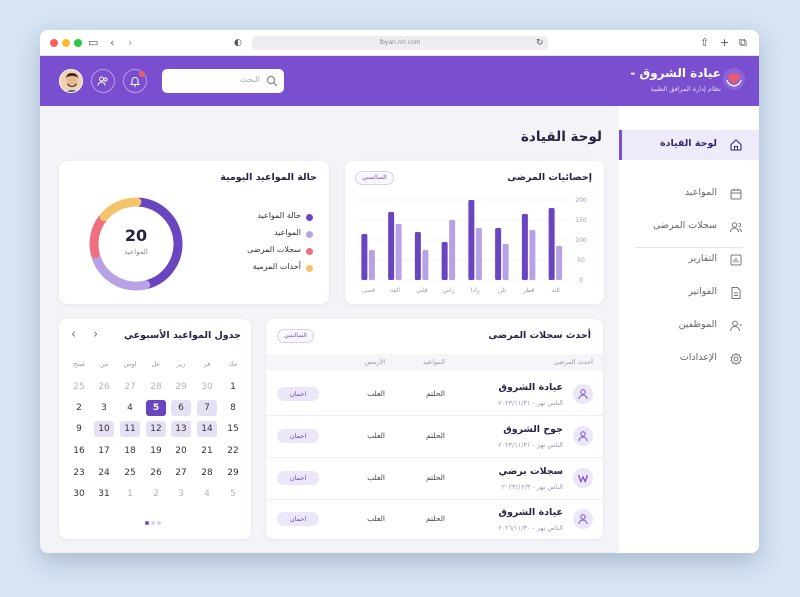 The image size is (800, 597). Describe the element at coordinates (689, 293) in the screenshot. I see `sidebar-item-invoices: الفواتير` at that location.